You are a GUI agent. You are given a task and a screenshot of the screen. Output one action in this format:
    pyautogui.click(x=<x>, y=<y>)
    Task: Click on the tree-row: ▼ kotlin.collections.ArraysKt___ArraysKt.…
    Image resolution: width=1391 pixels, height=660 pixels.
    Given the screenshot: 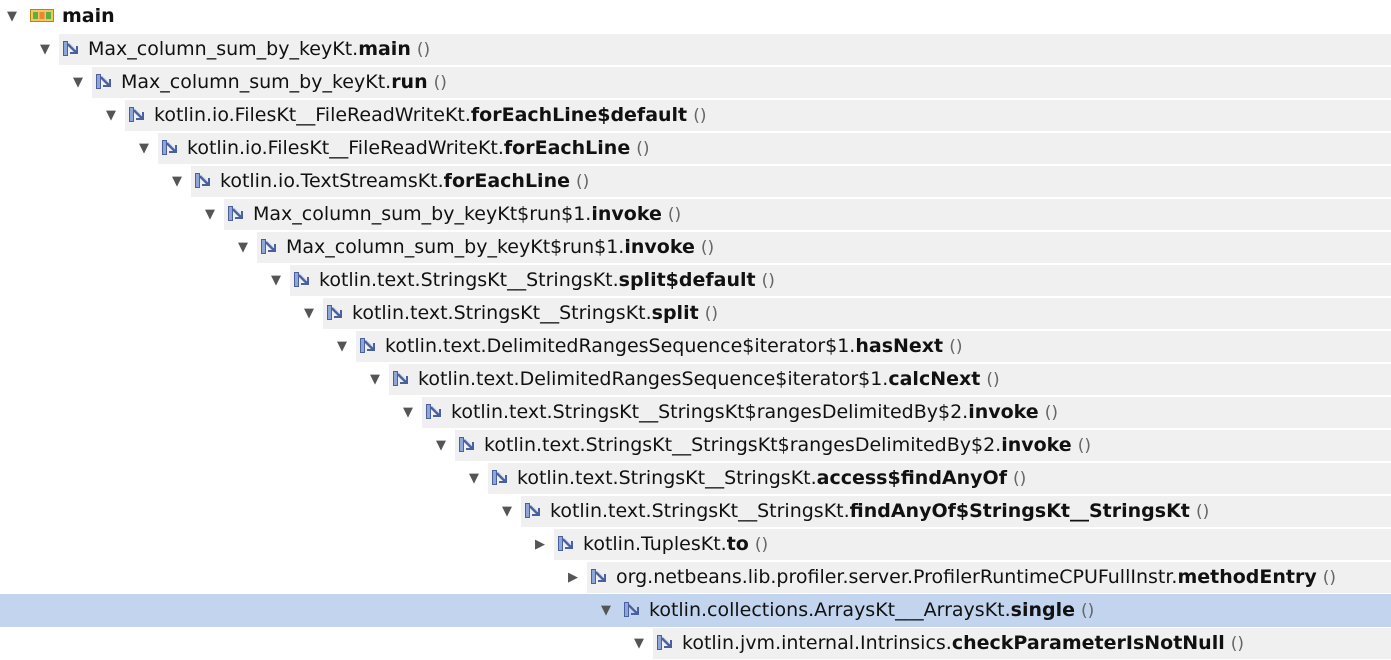 What is the action you would take?
    pyautogui.click(x=695, y=610)
    